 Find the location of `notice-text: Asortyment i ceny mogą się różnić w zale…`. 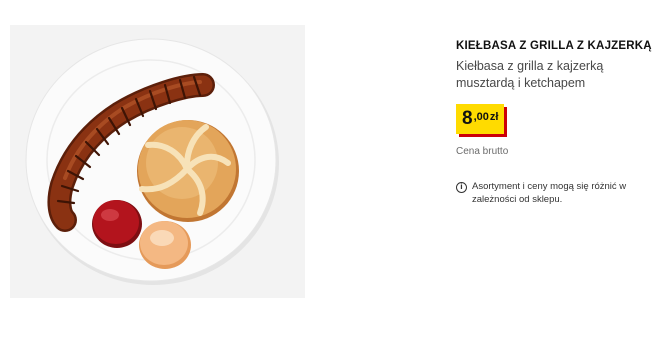

notice-text: Asortyment i ceny mogą się różnić w zale… is located at coordinates (549, 193).